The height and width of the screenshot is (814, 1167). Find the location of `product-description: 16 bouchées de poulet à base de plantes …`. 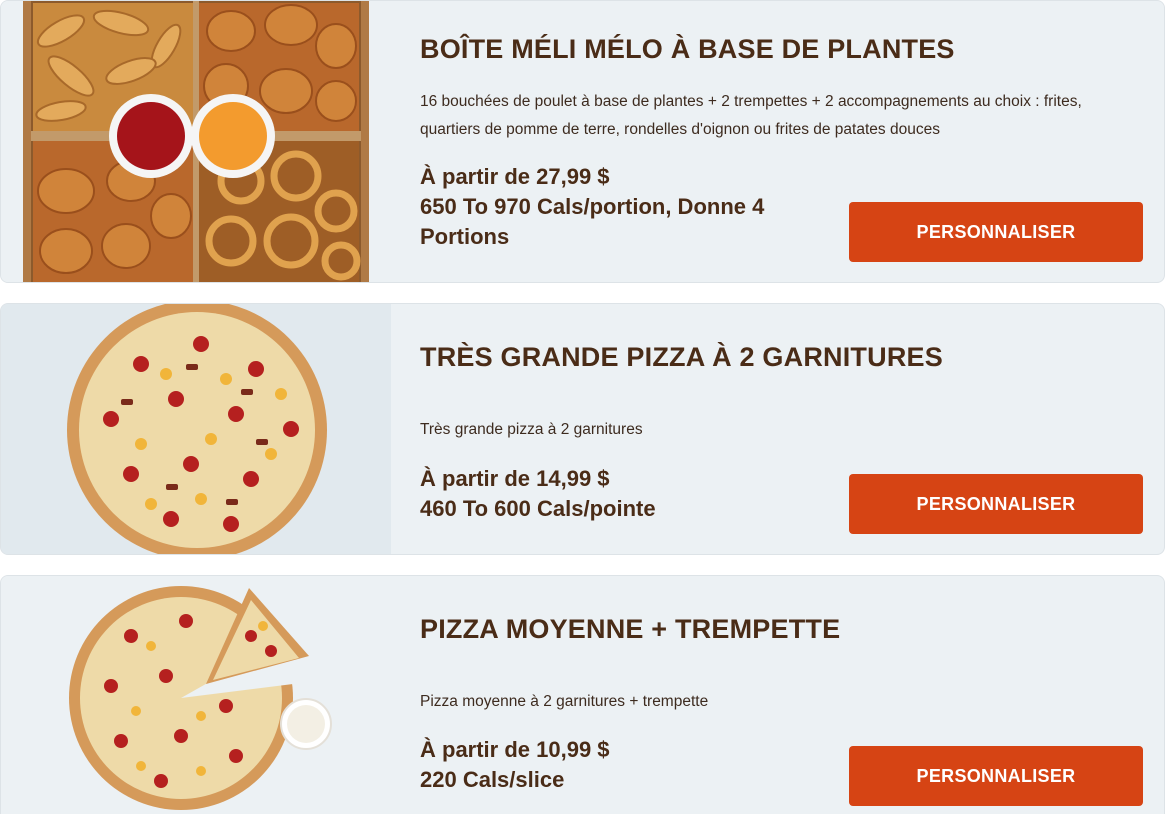

product-description: 16 bouchées de poulet à base de plantes … is located at coordinates (751, 115).